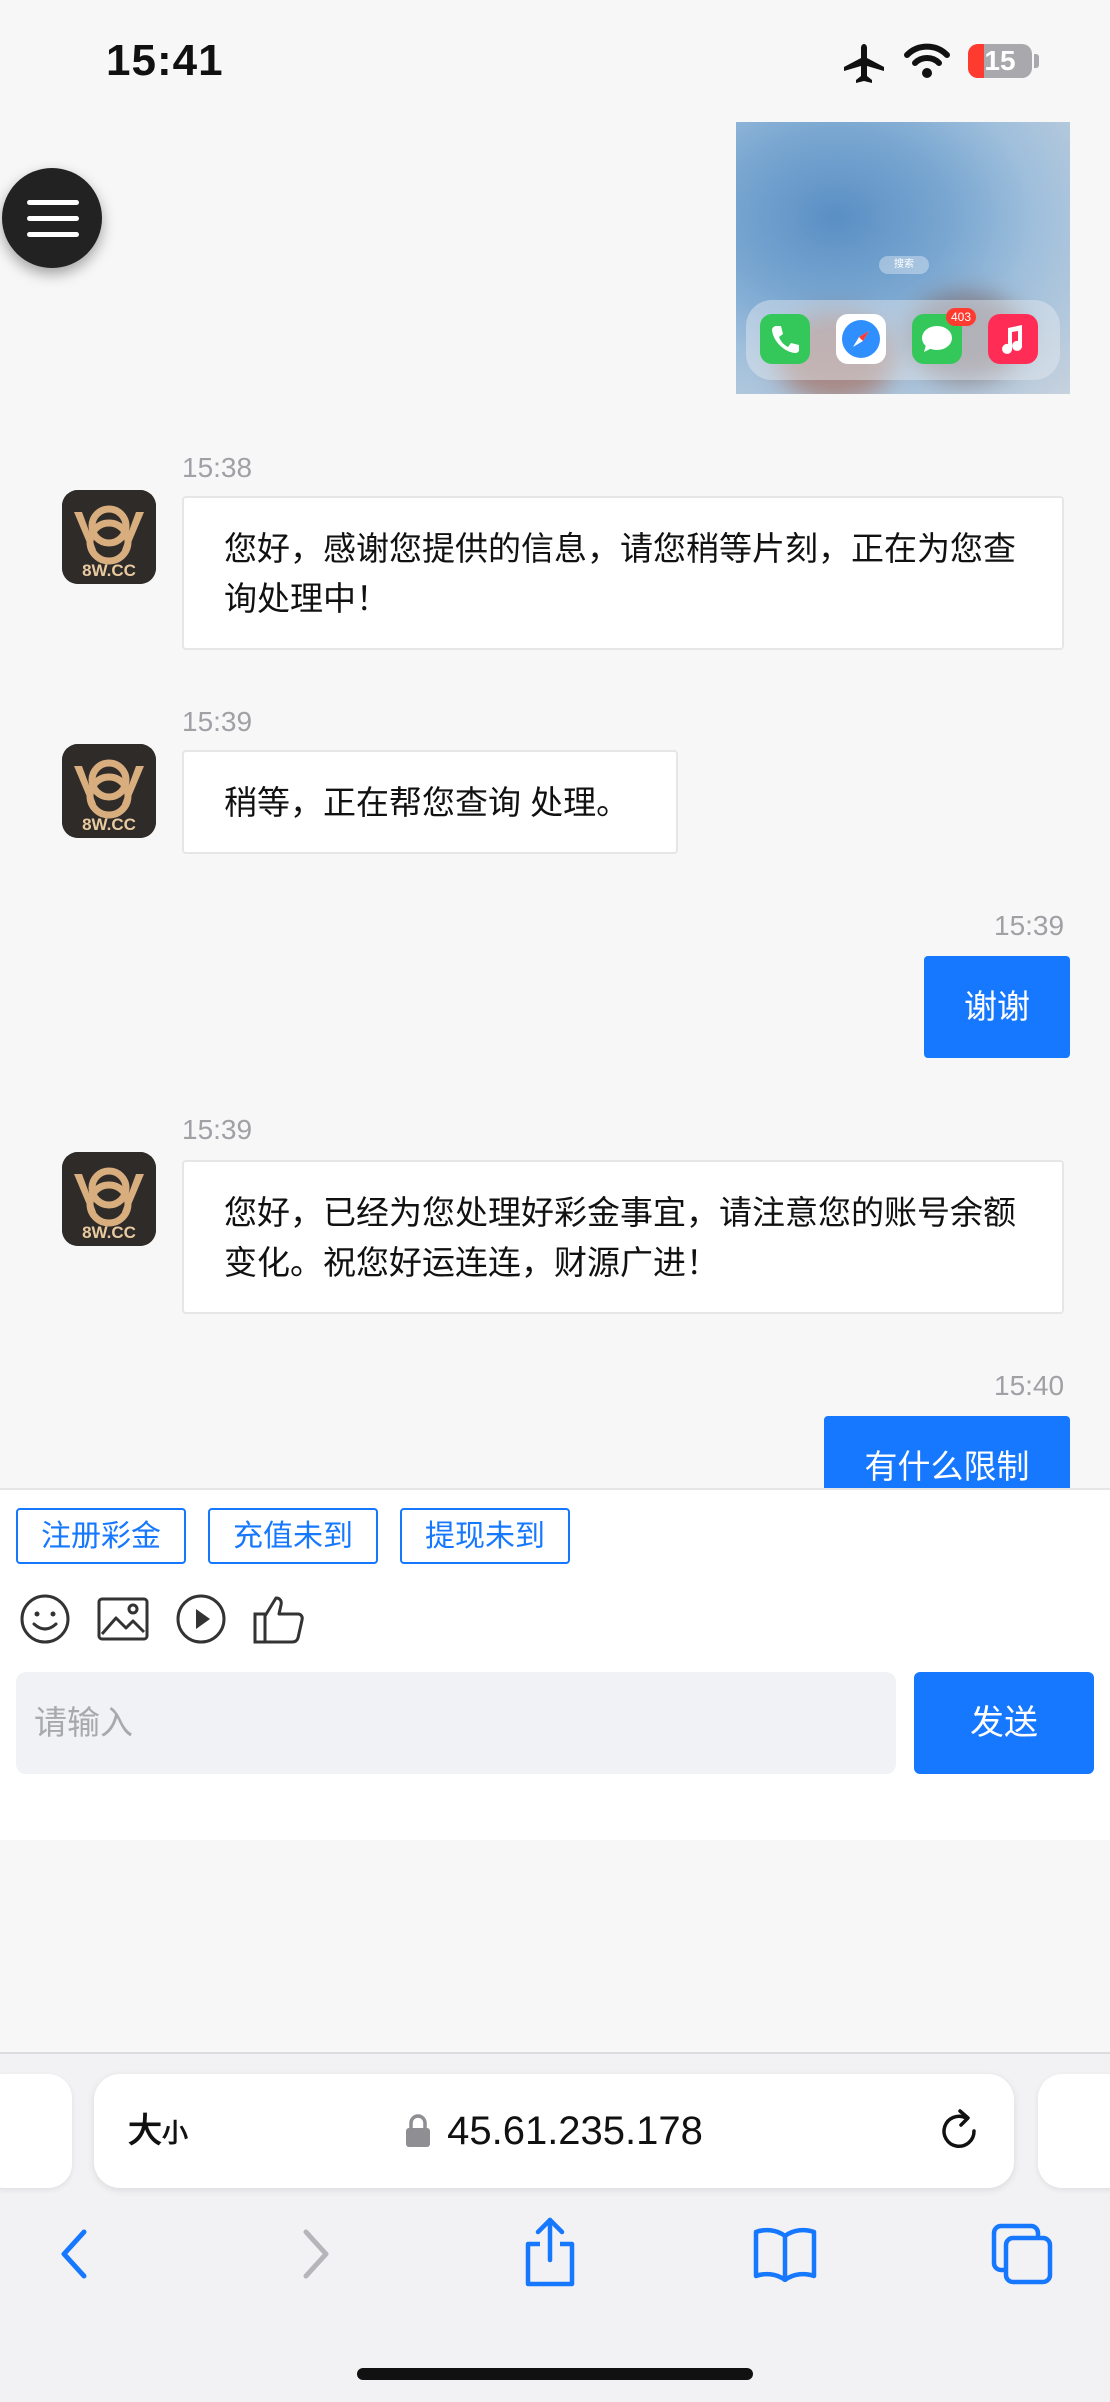  I want to click on bookmarks-icon, so click(785, 2254).